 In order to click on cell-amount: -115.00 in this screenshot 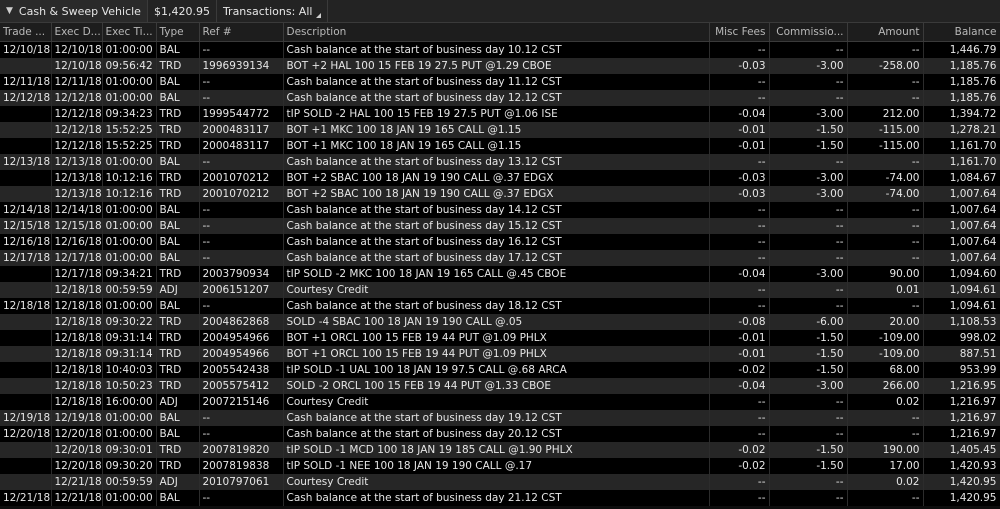, I will do `click(885, 130)`.